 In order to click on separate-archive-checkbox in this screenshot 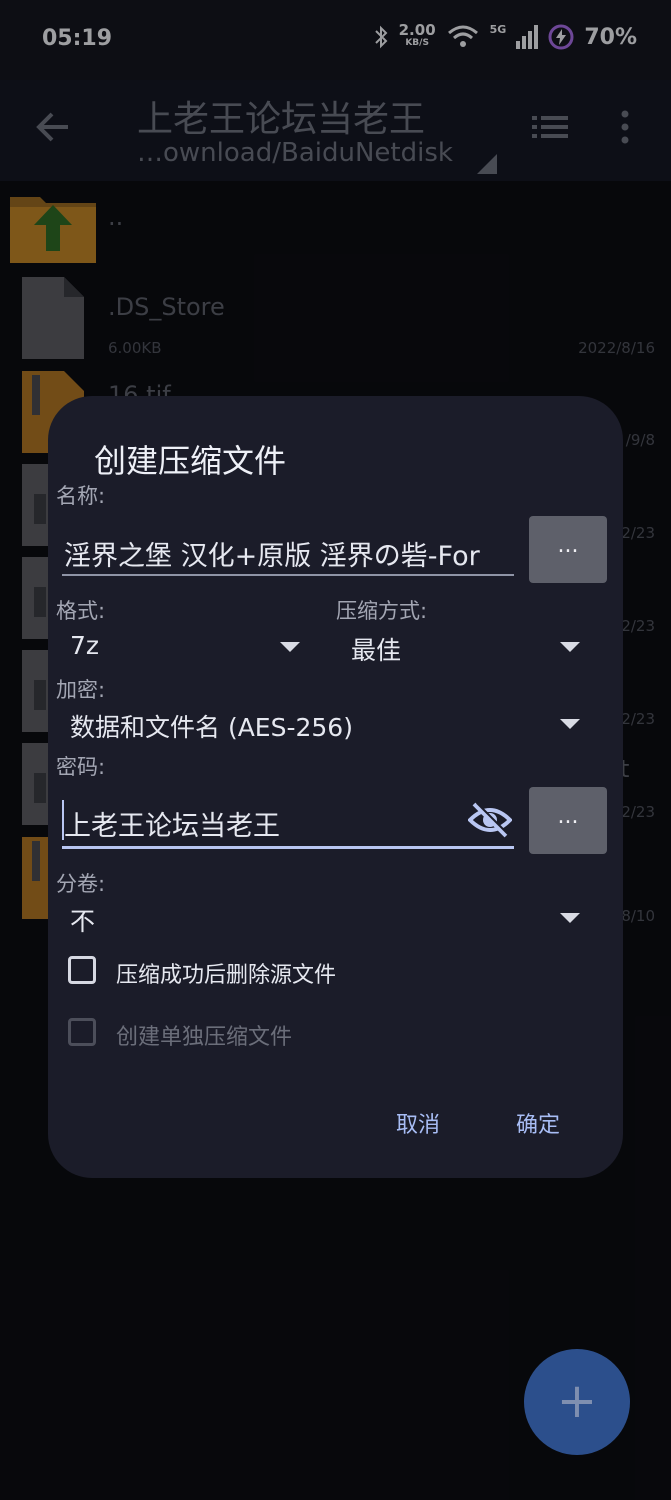, I will do `click(82, 1032)`.